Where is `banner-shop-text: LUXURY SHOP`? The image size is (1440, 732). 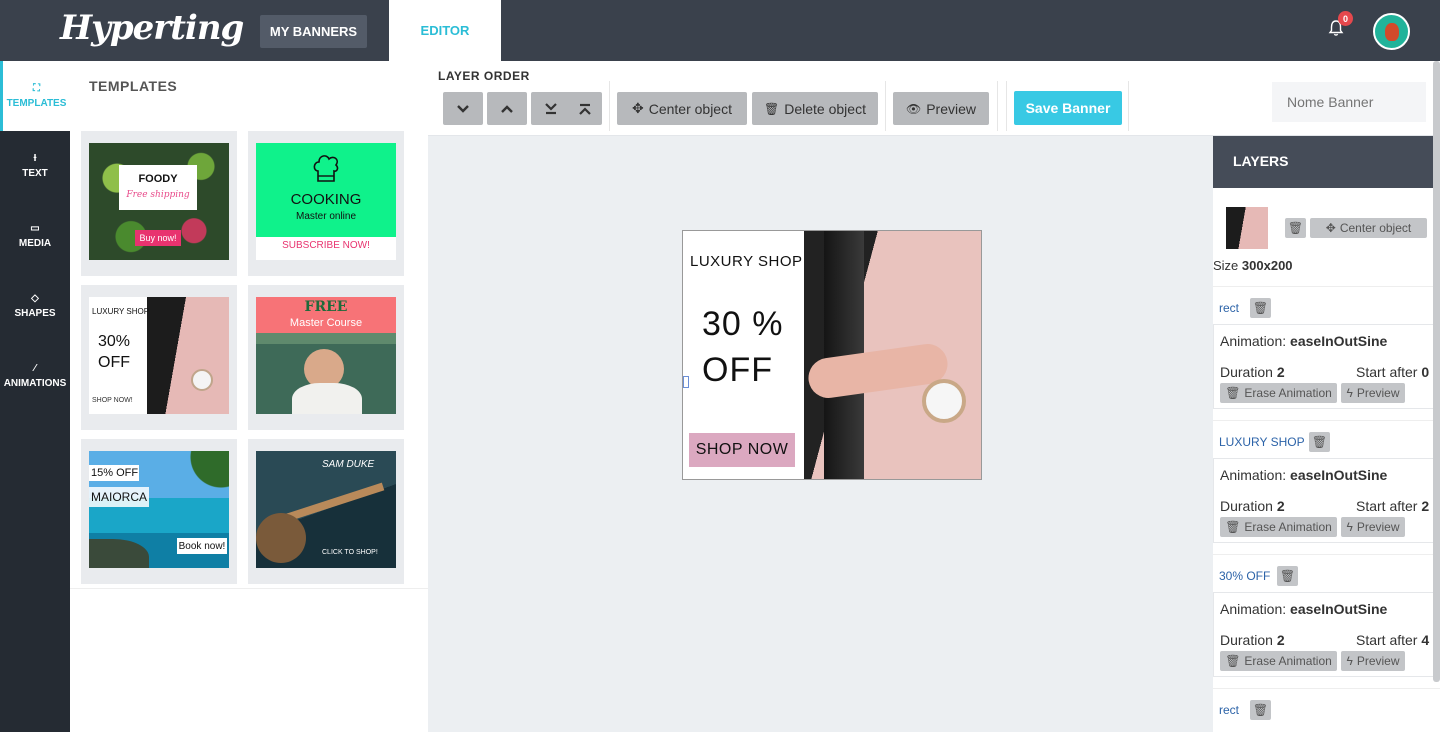
banner-shop-text: LUXURY SHOP is located at coordinates (746, 261).